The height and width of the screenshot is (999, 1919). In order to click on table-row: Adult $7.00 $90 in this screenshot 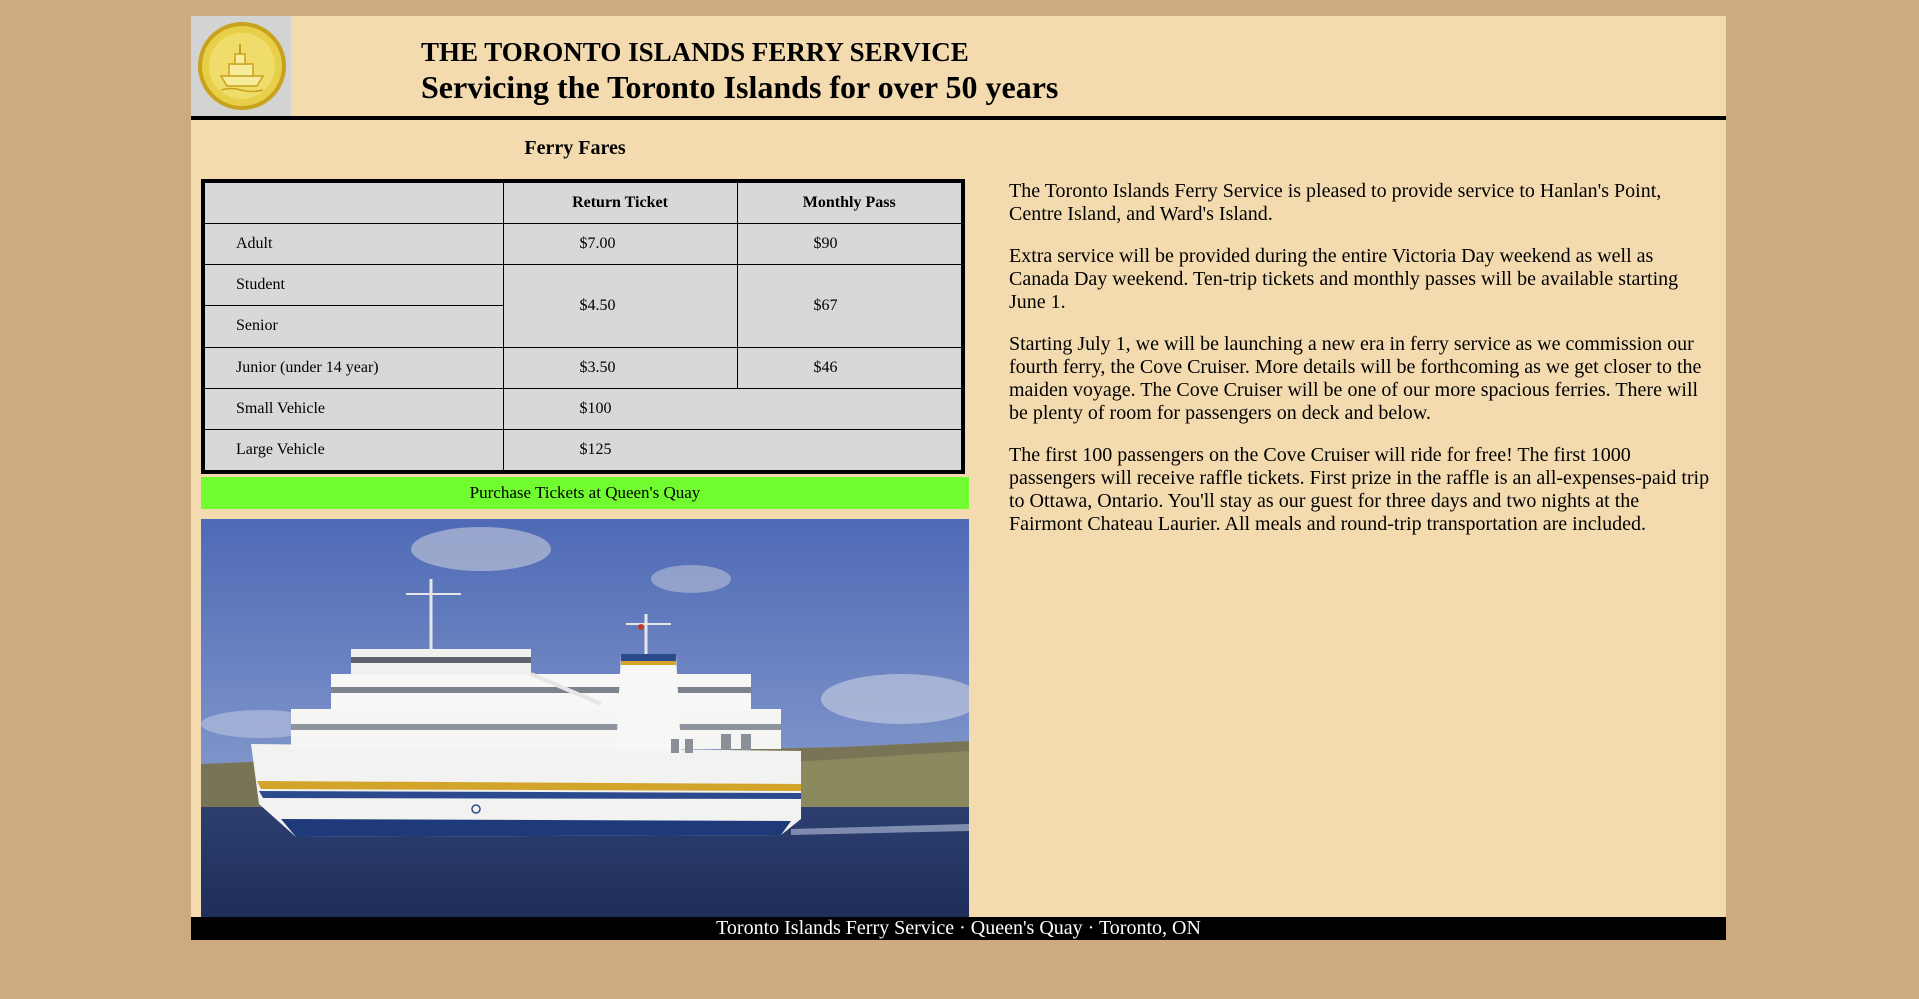, I will do `click(583, 244)`.